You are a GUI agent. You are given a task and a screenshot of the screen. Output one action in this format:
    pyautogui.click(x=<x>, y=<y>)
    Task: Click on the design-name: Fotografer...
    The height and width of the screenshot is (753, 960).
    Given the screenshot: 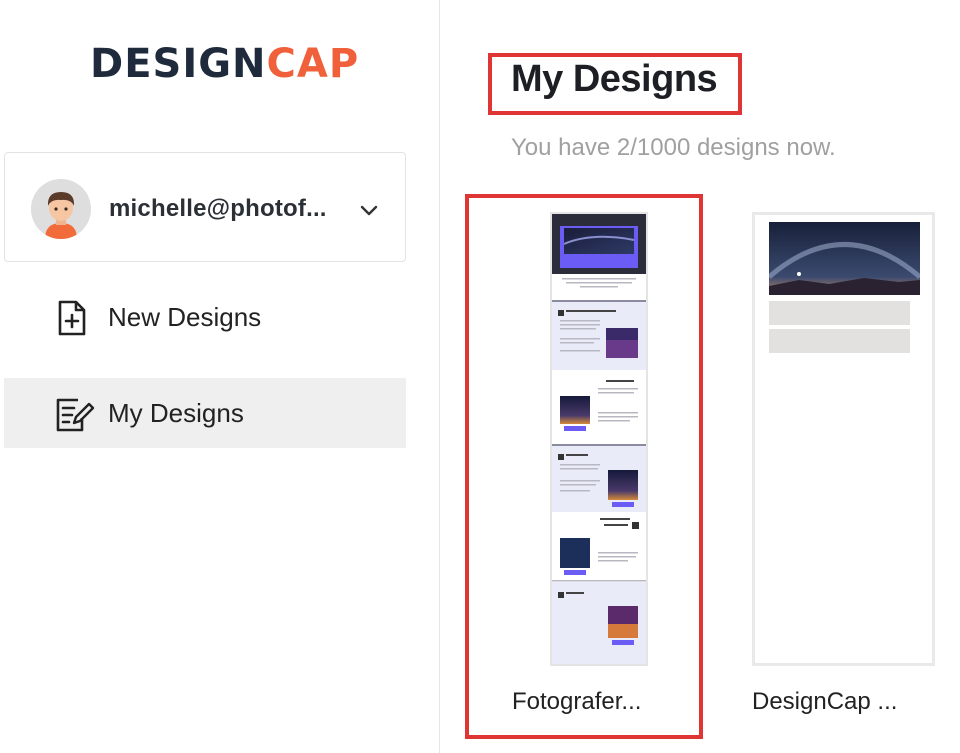 What is the action you would take?
    pyautogui.click(x=576, y=702)
    